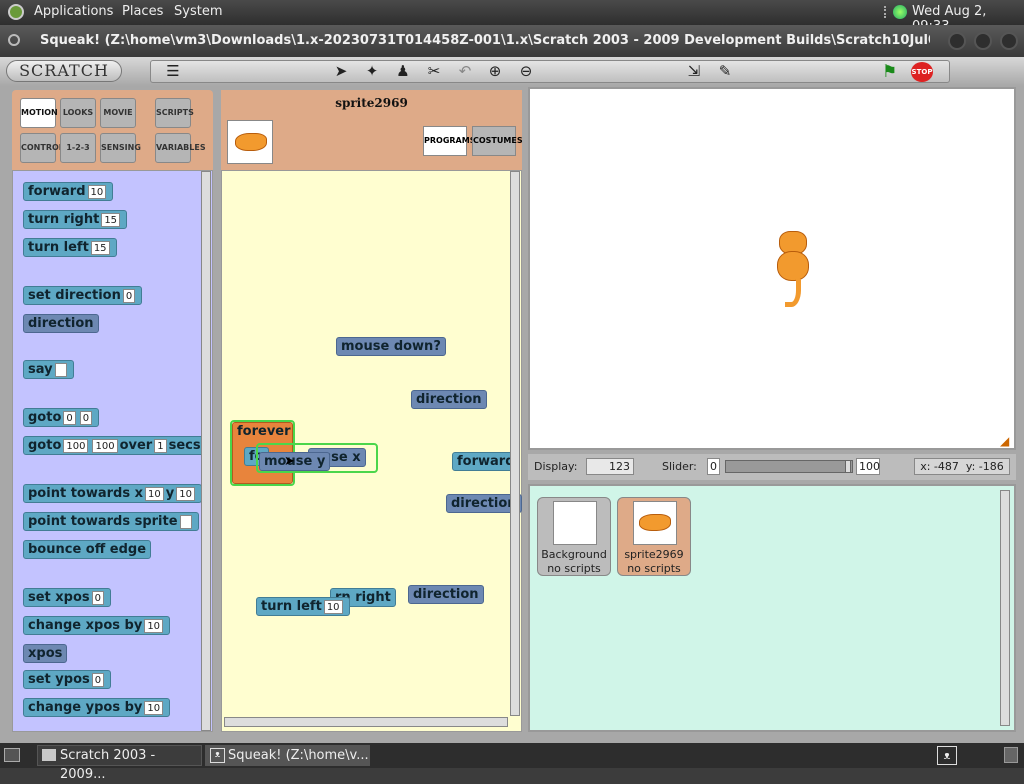  I want to click on sprite-tile-sprite2969: sprite2969 no scripts, so click(654, 536).